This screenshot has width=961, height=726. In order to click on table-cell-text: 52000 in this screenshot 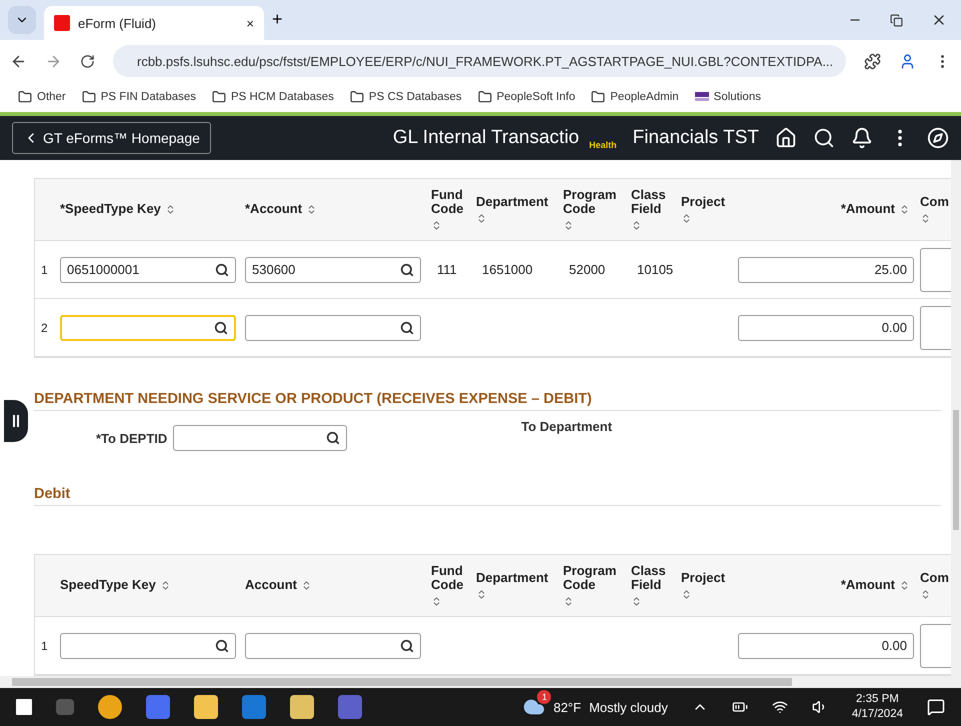, I will do `click(587, 269)`.